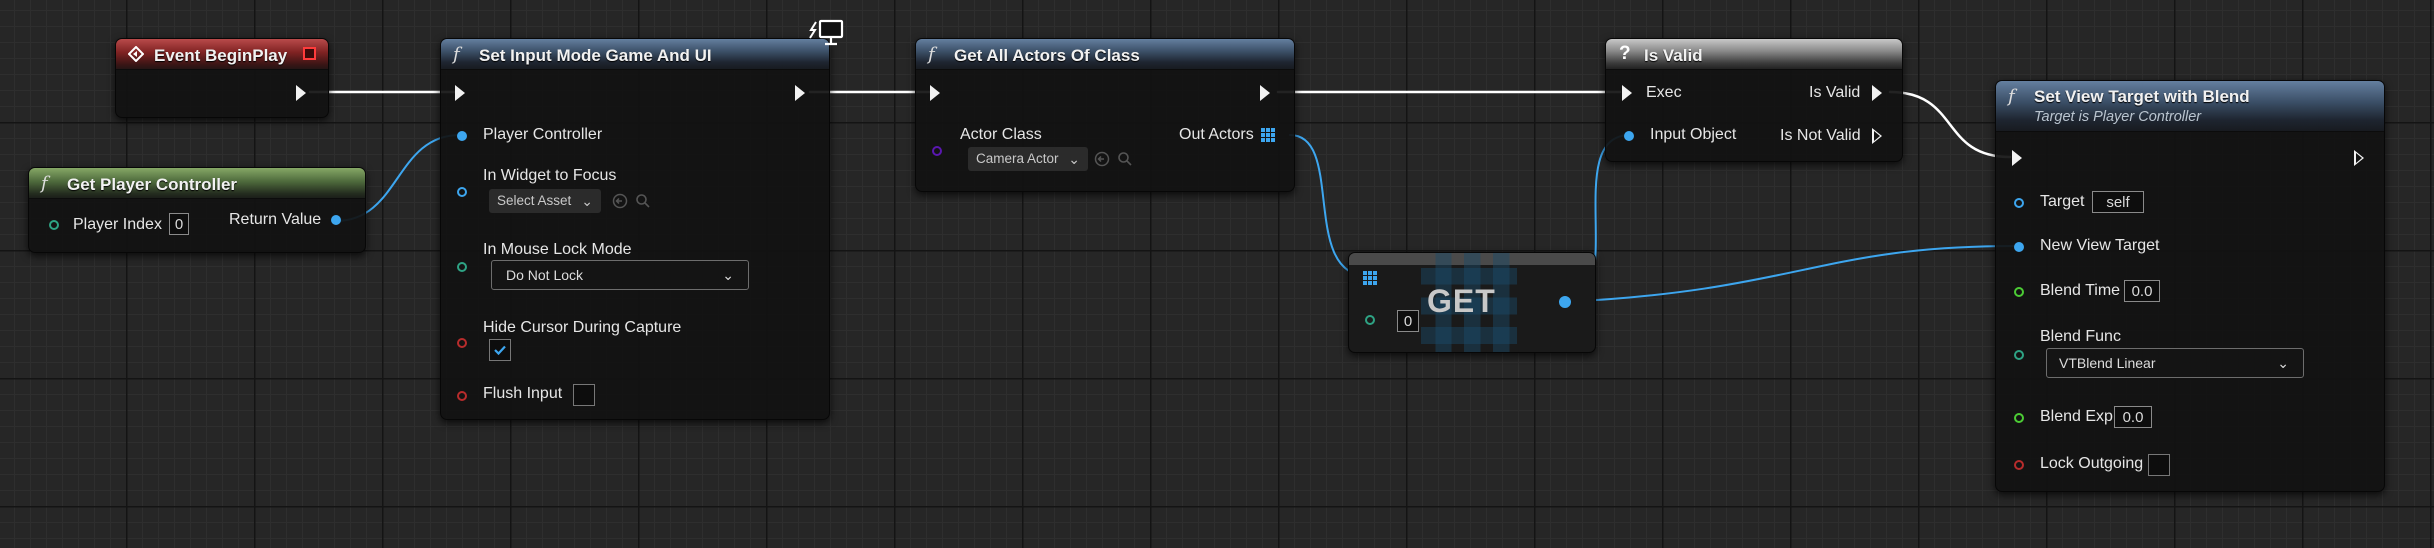 This screenshot has width=2434, height=548. What do you see at coordinates (309, 53) in the screenshot?
I see `delegate-pin` at bounding box center [309, 53].